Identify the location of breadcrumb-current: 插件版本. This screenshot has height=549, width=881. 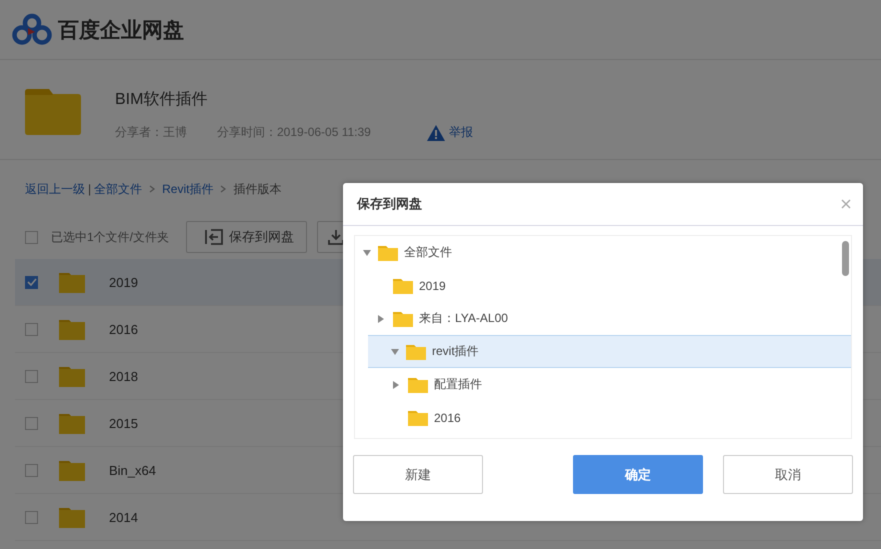
(257, 189).